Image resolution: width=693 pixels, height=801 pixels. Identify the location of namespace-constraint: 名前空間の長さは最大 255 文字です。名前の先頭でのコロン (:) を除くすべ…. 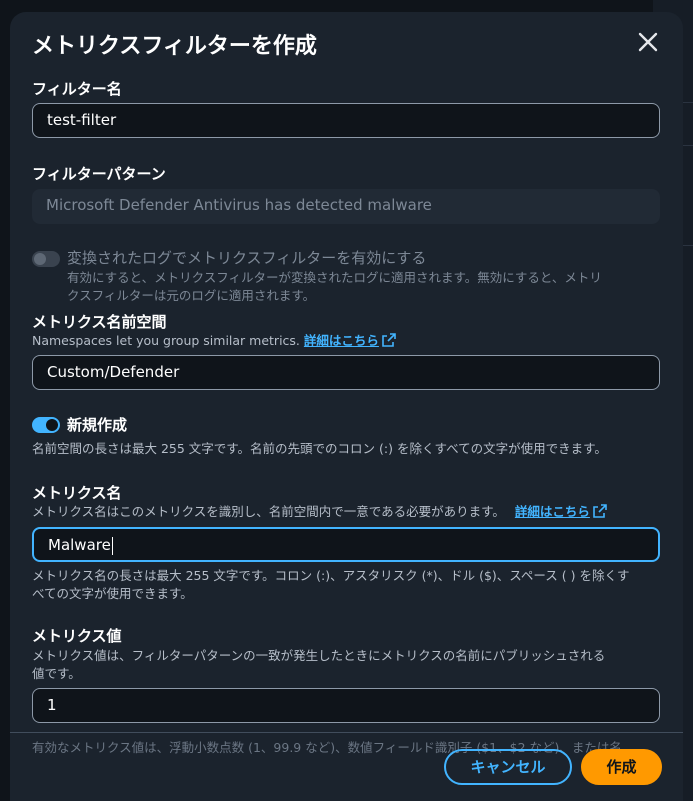
(319, 448).